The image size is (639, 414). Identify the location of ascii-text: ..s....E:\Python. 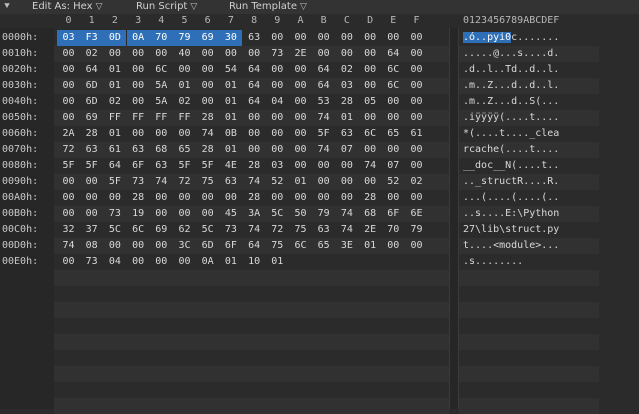
(511, 214).